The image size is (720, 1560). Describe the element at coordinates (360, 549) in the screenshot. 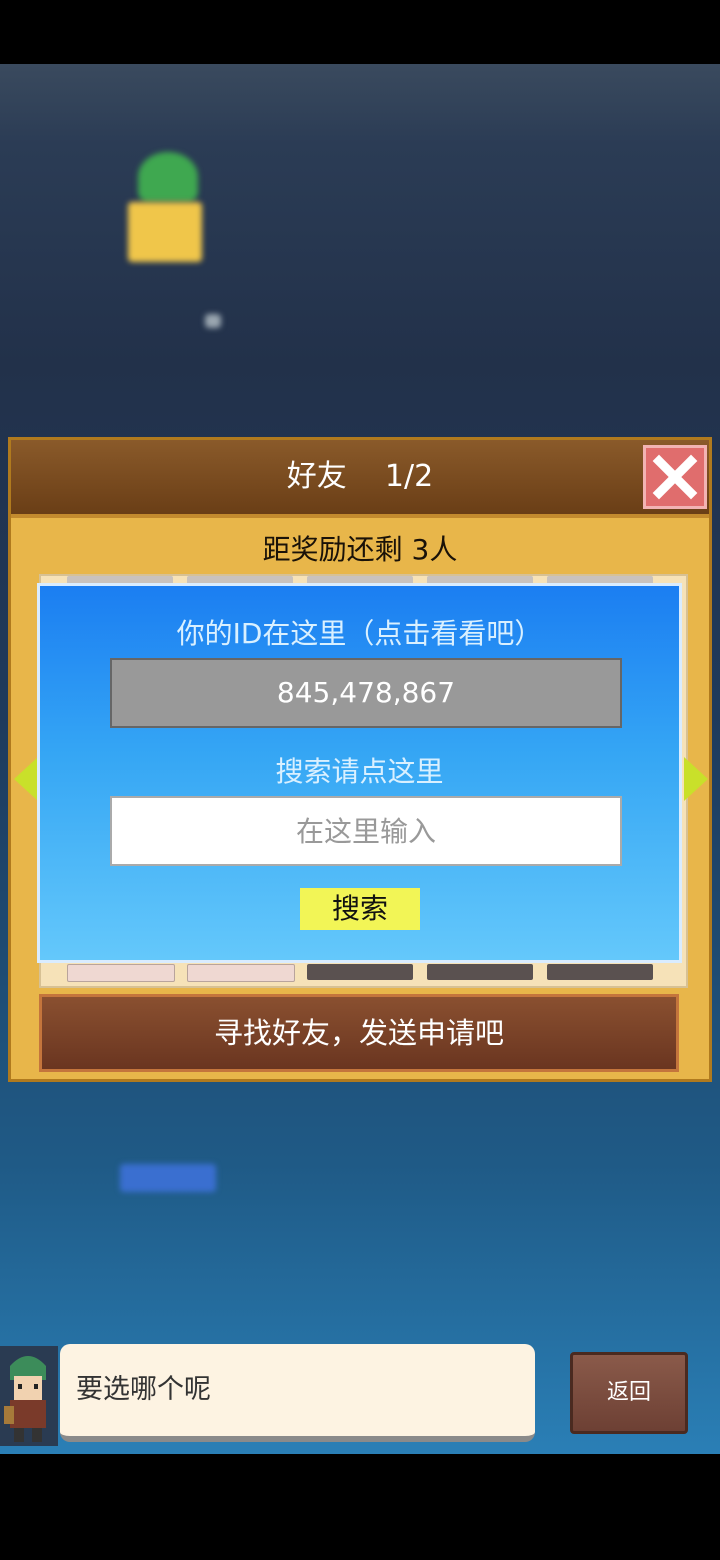

I see `reward-progress-text: 距奖励还剩 3人` at that location.